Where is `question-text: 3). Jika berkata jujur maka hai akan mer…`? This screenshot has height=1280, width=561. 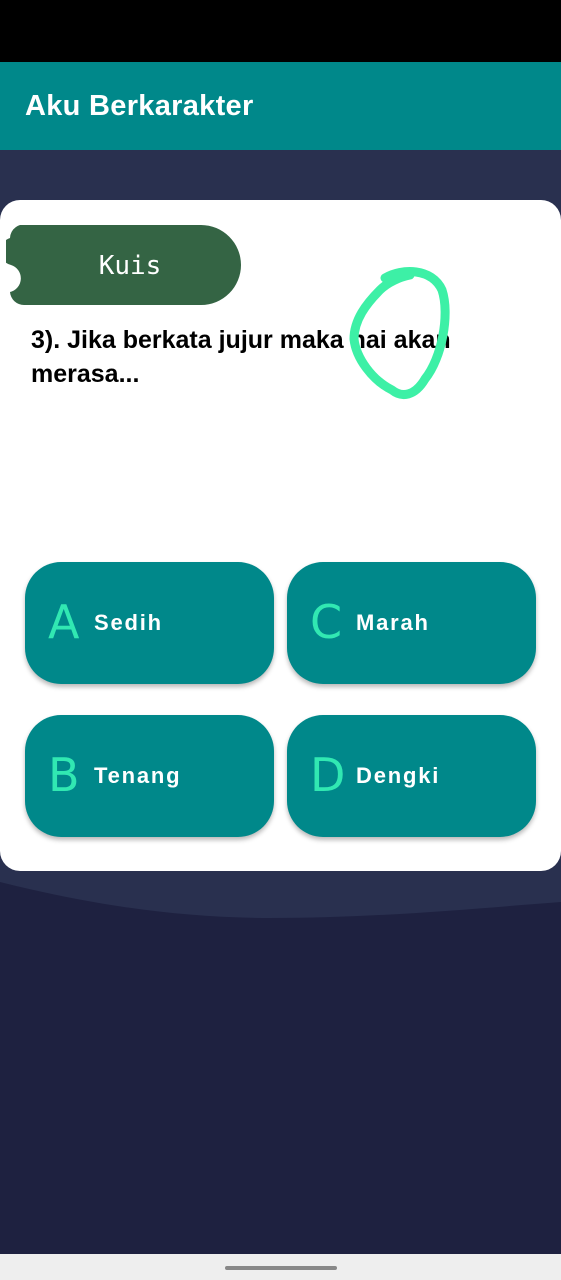
question-text: 3). Jika berkata jujur maka hai akan mer… is located at coordinates (241, 357).